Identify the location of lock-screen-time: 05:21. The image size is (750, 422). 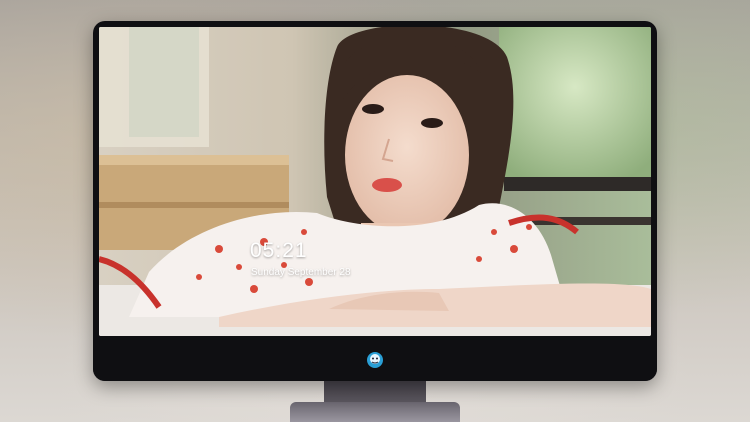
(279, 250).